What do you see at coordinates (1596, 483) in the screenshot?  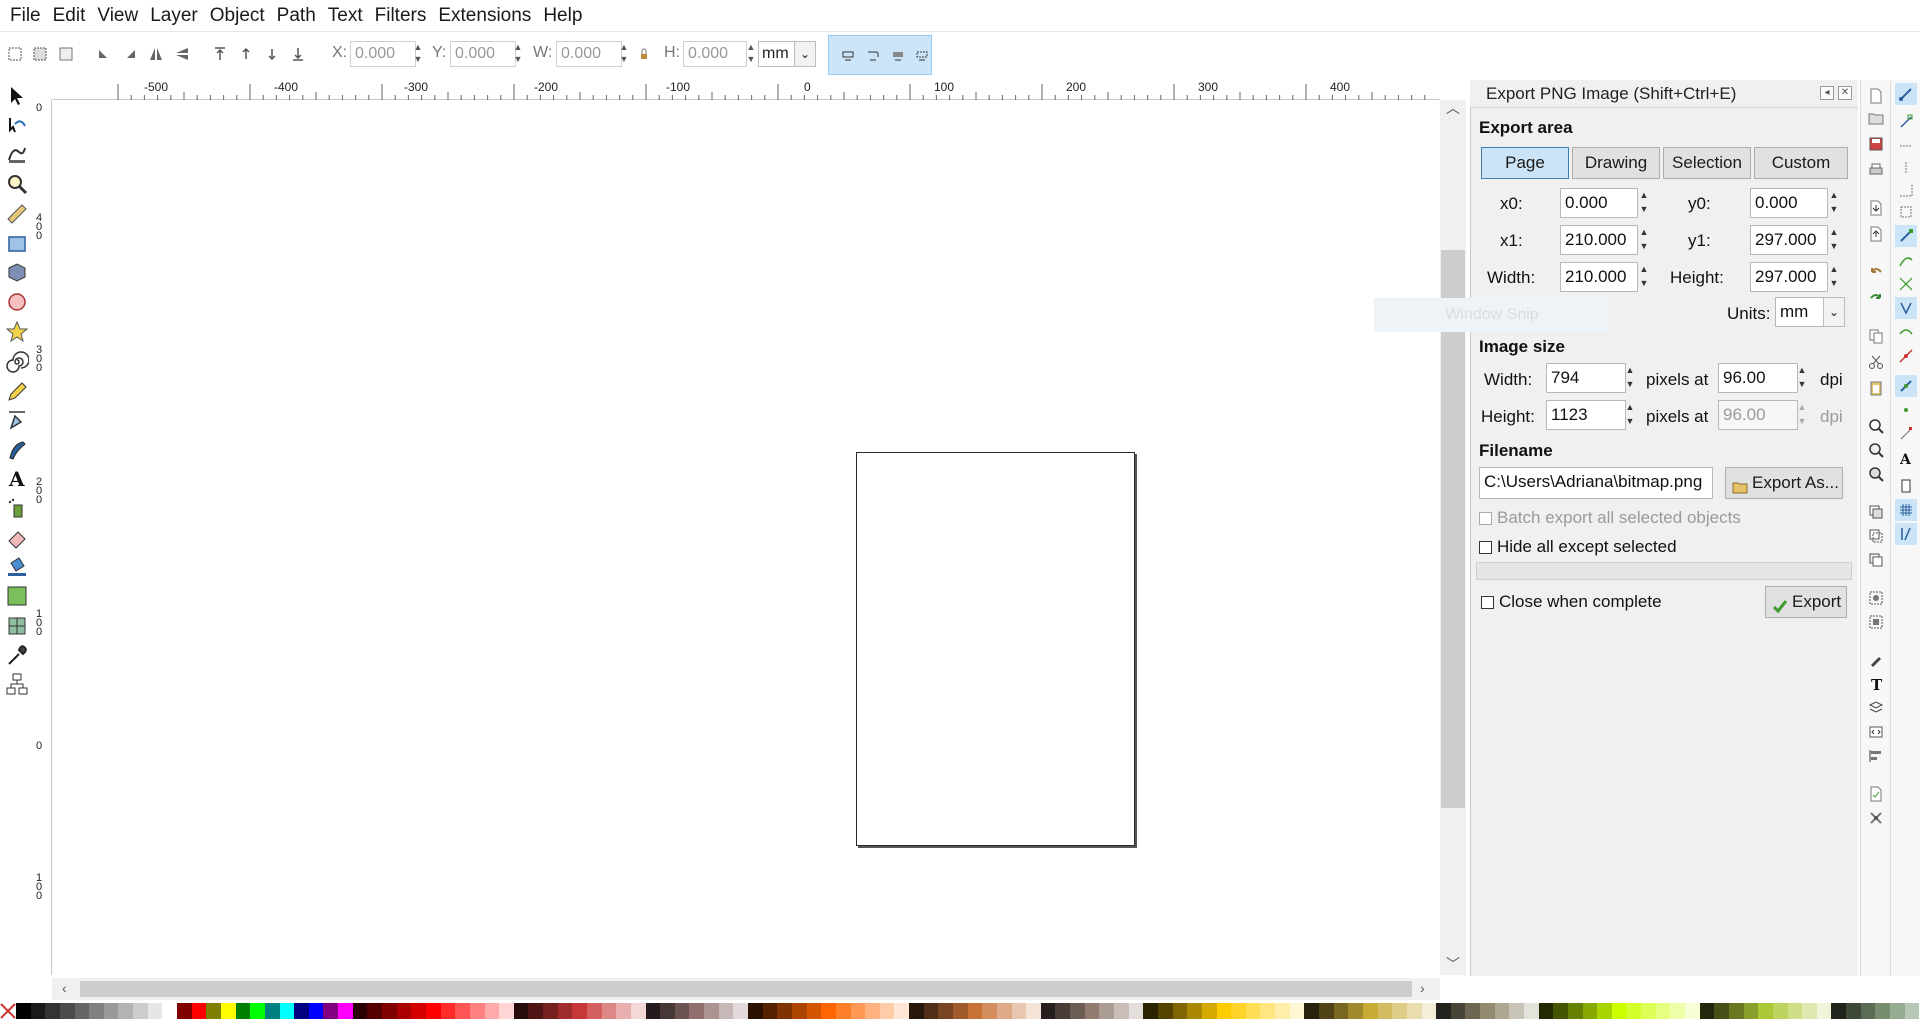 I see `filename-input: C:\Users\Adriana\bitmap.png` at bounding box center [1596, 483].